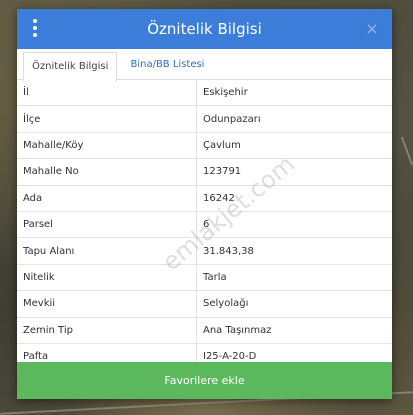  Describe the element at coordinates (107, 119) in the screenshot. I see `row-key: İlçe` at that location.